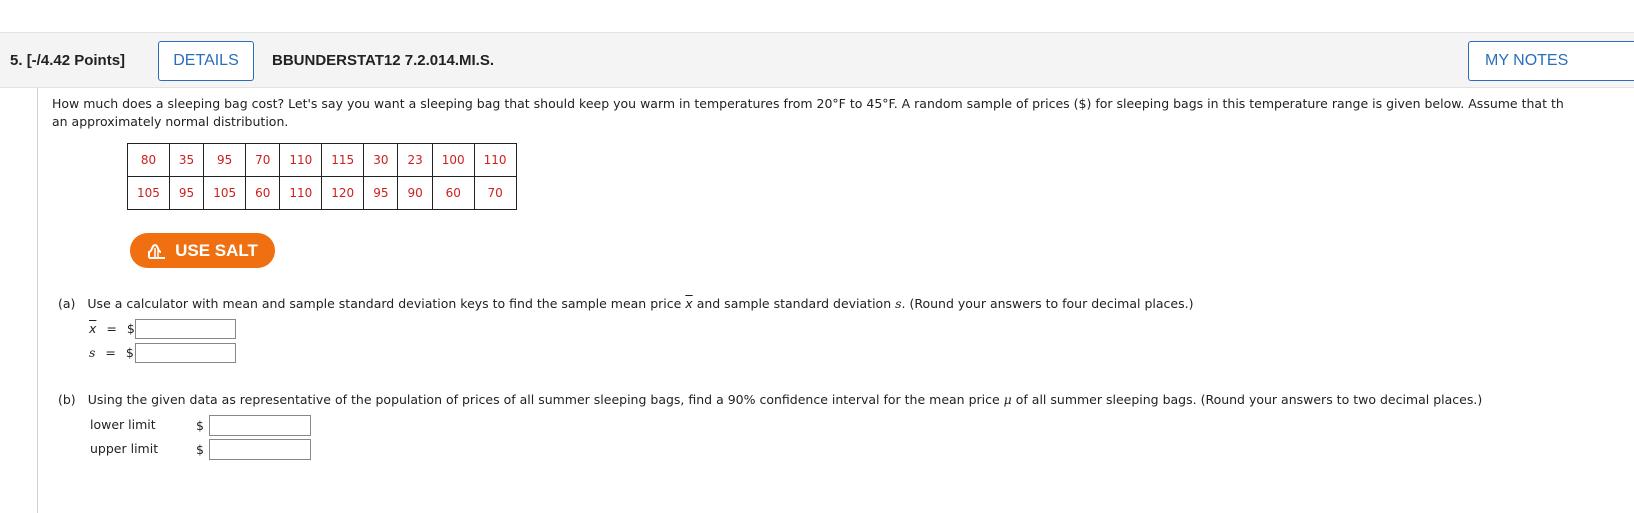 Image resolution: width=1634 pixels, height=513 pixels. I want to click on table-cell: 90, so click(415, 193).